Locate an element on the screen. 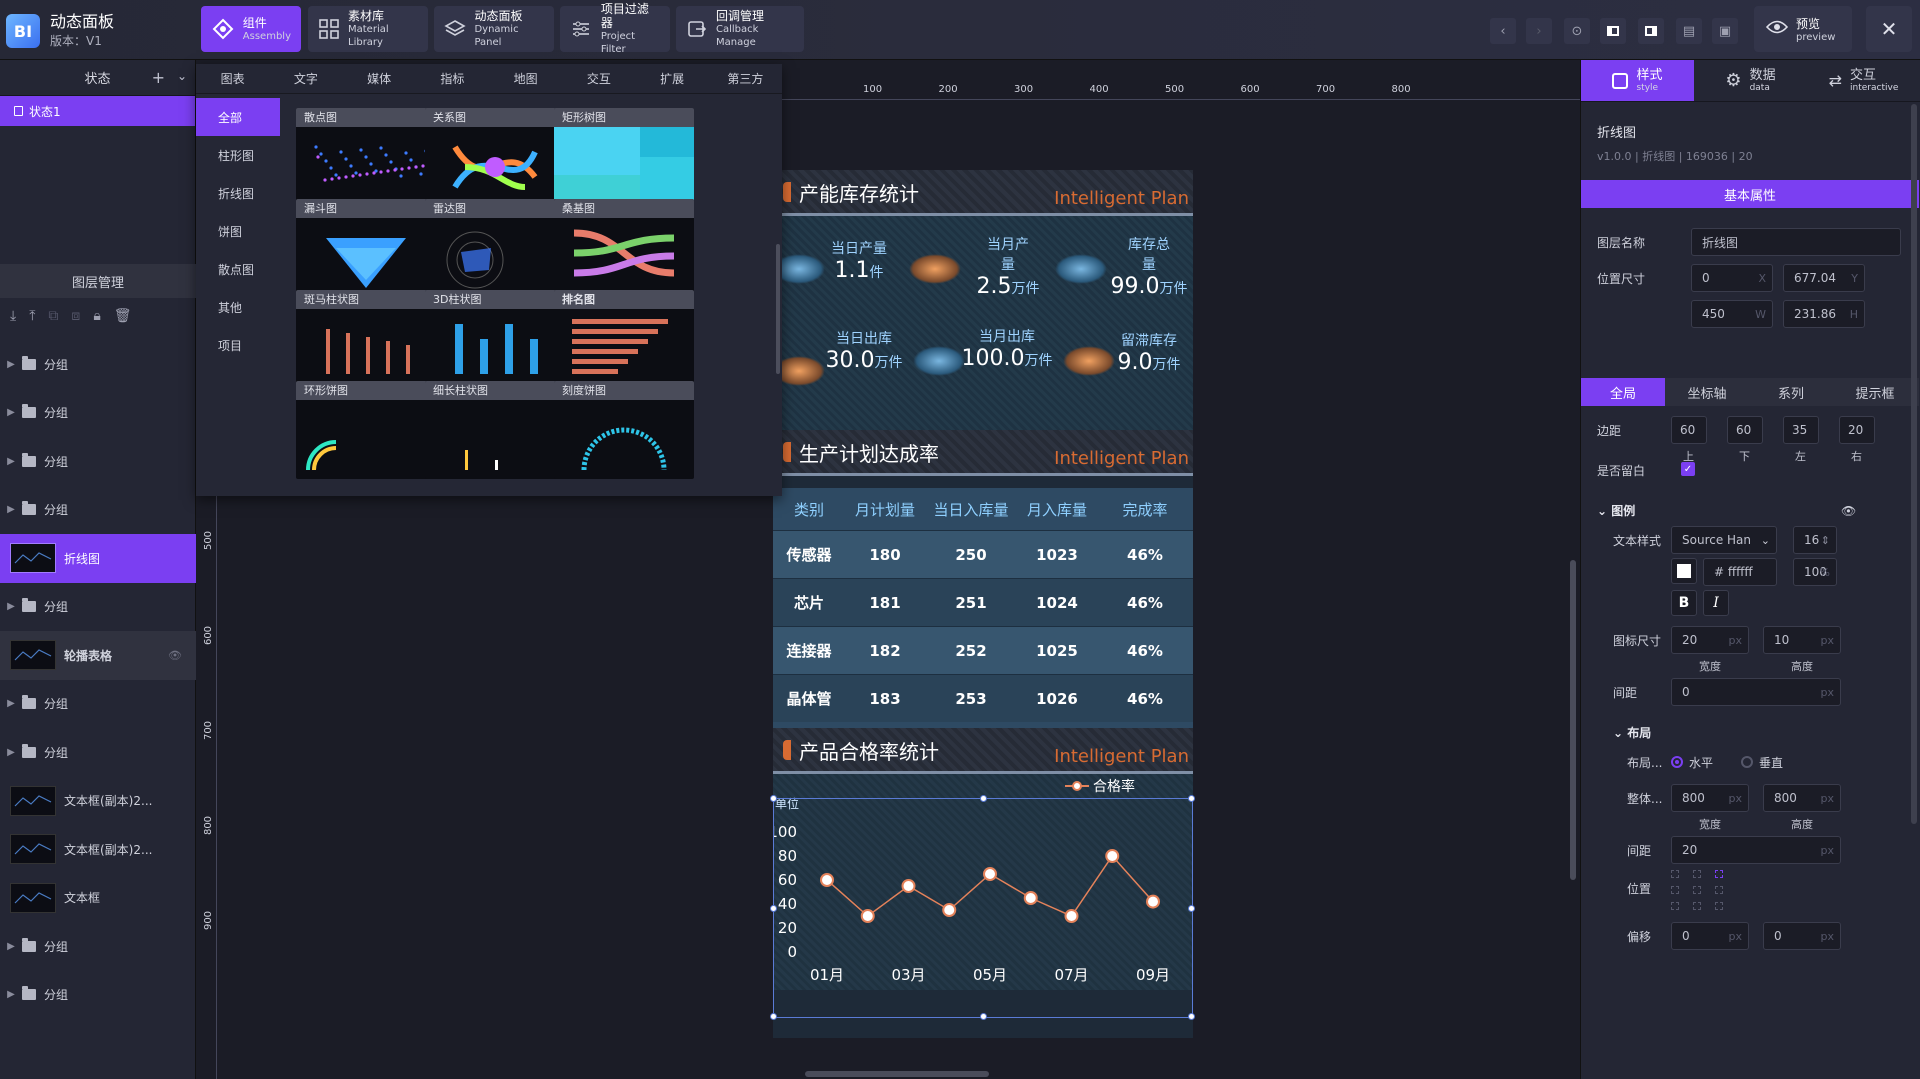 The image size is (1920, 1079). callback-manage-button: 回调管理 Callback Manage is located at coordinates (740, 29).